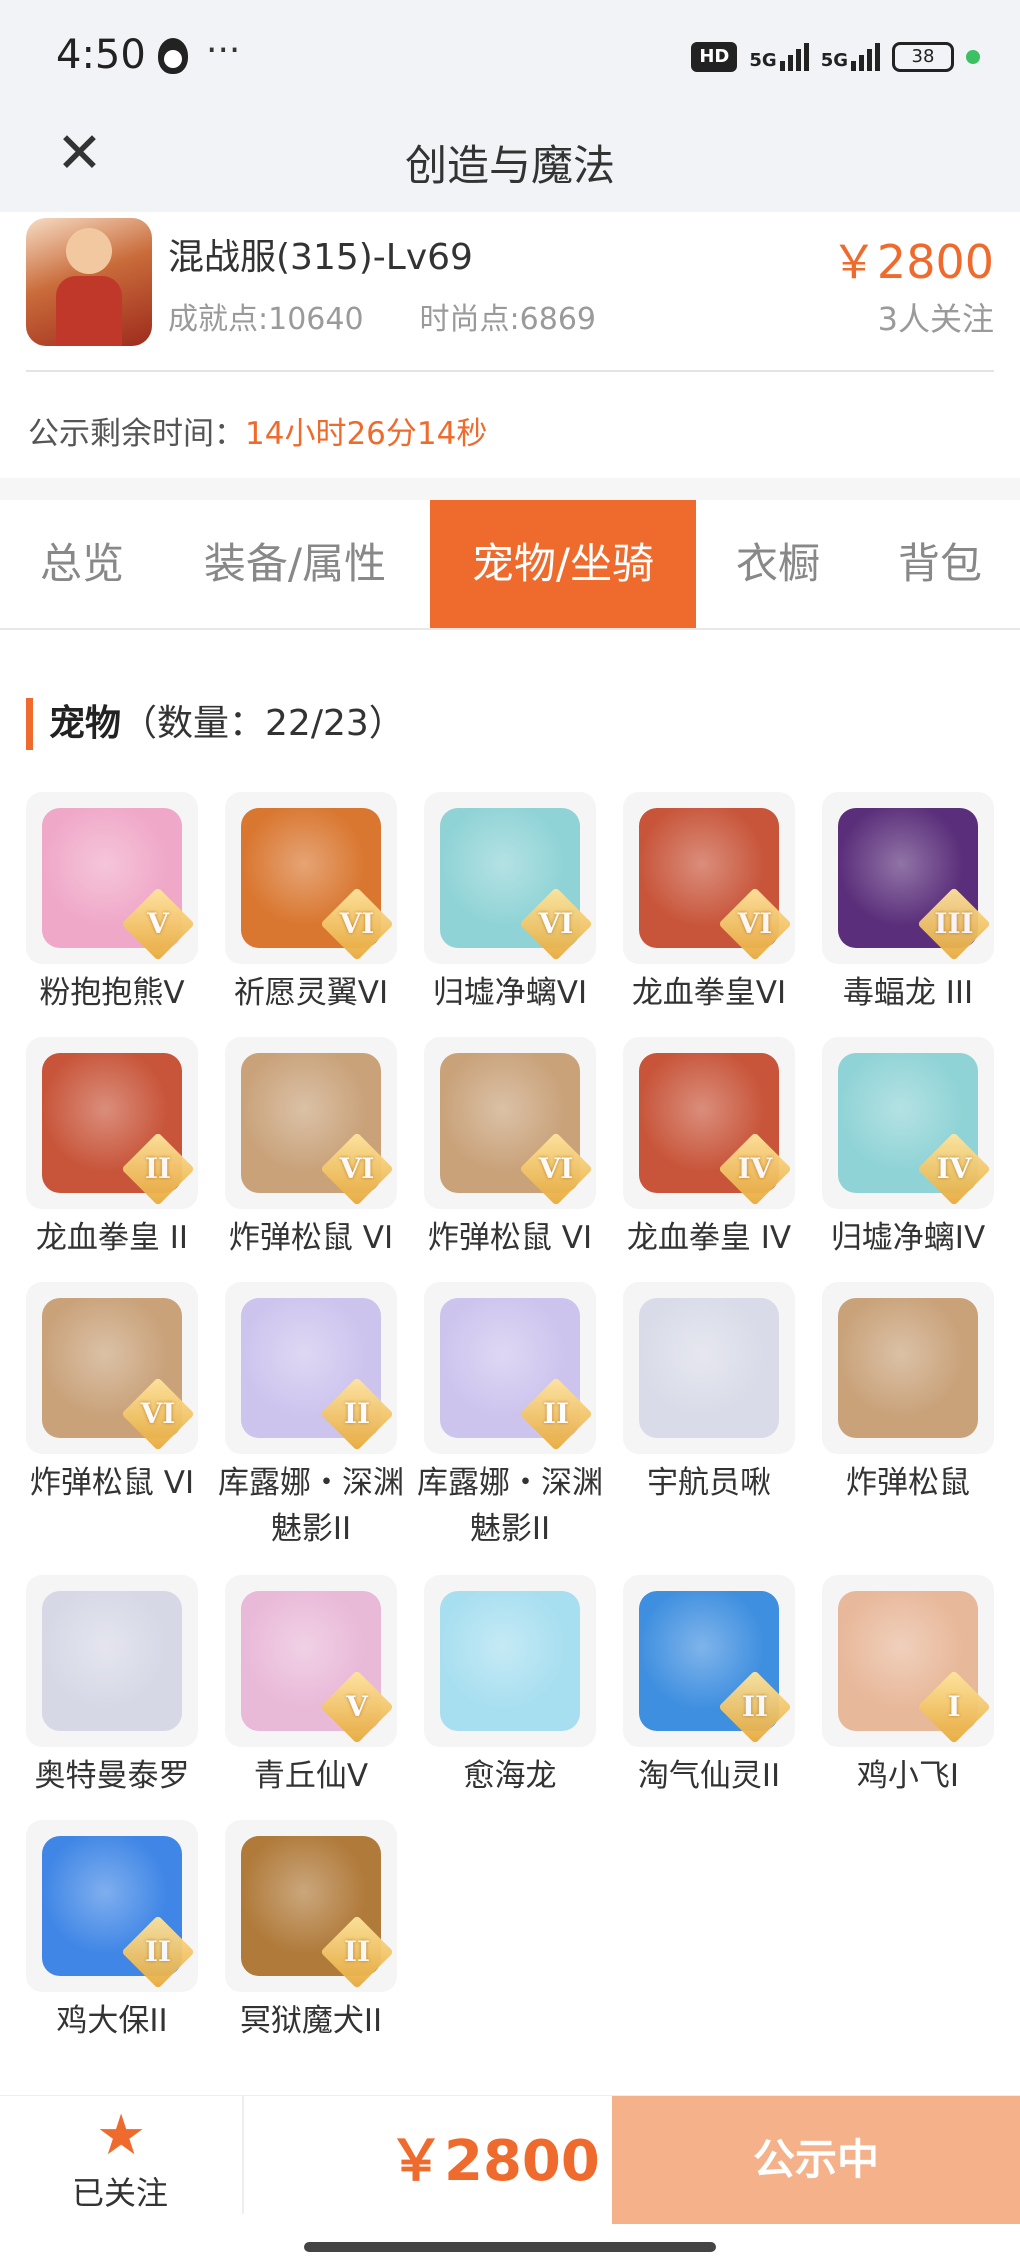 The height and width of the screenshot is (2267, 1020). I want to click on system-indicators: HD 5G 5G 38, so click(835, 57).